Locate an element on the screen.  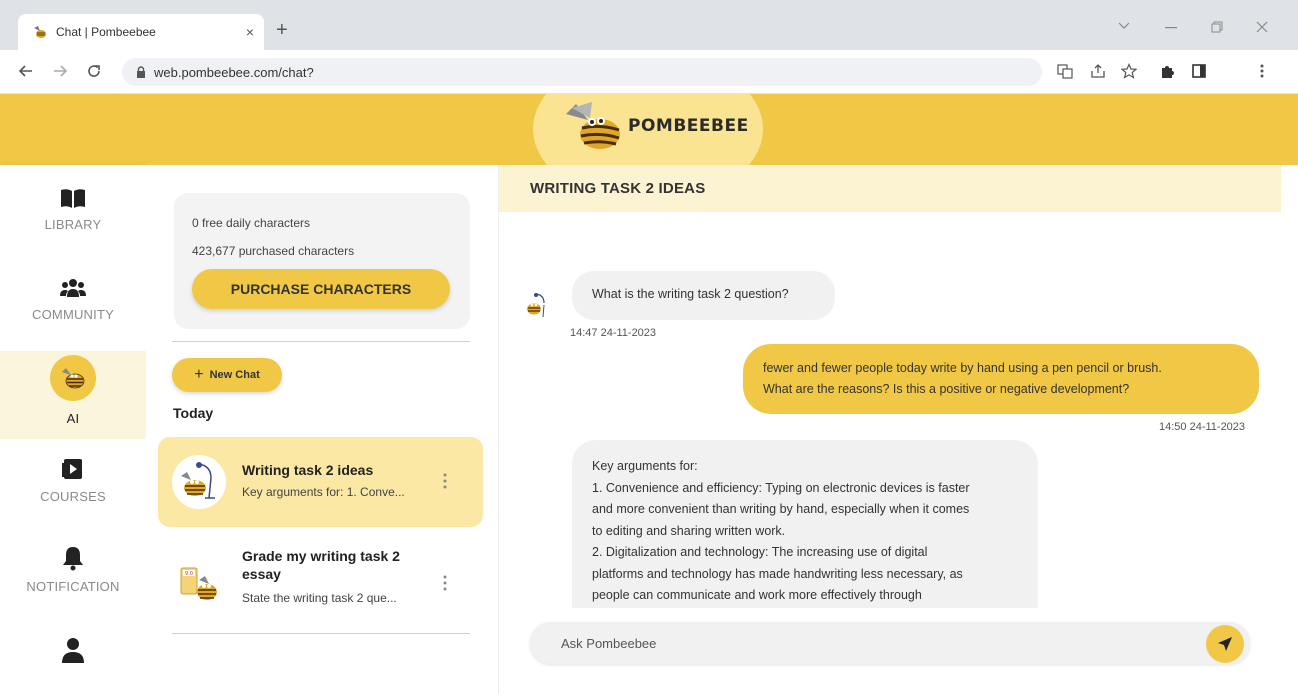
purchased-characters-text: 423,677 purchased characters is located at coordinates (273, 251).